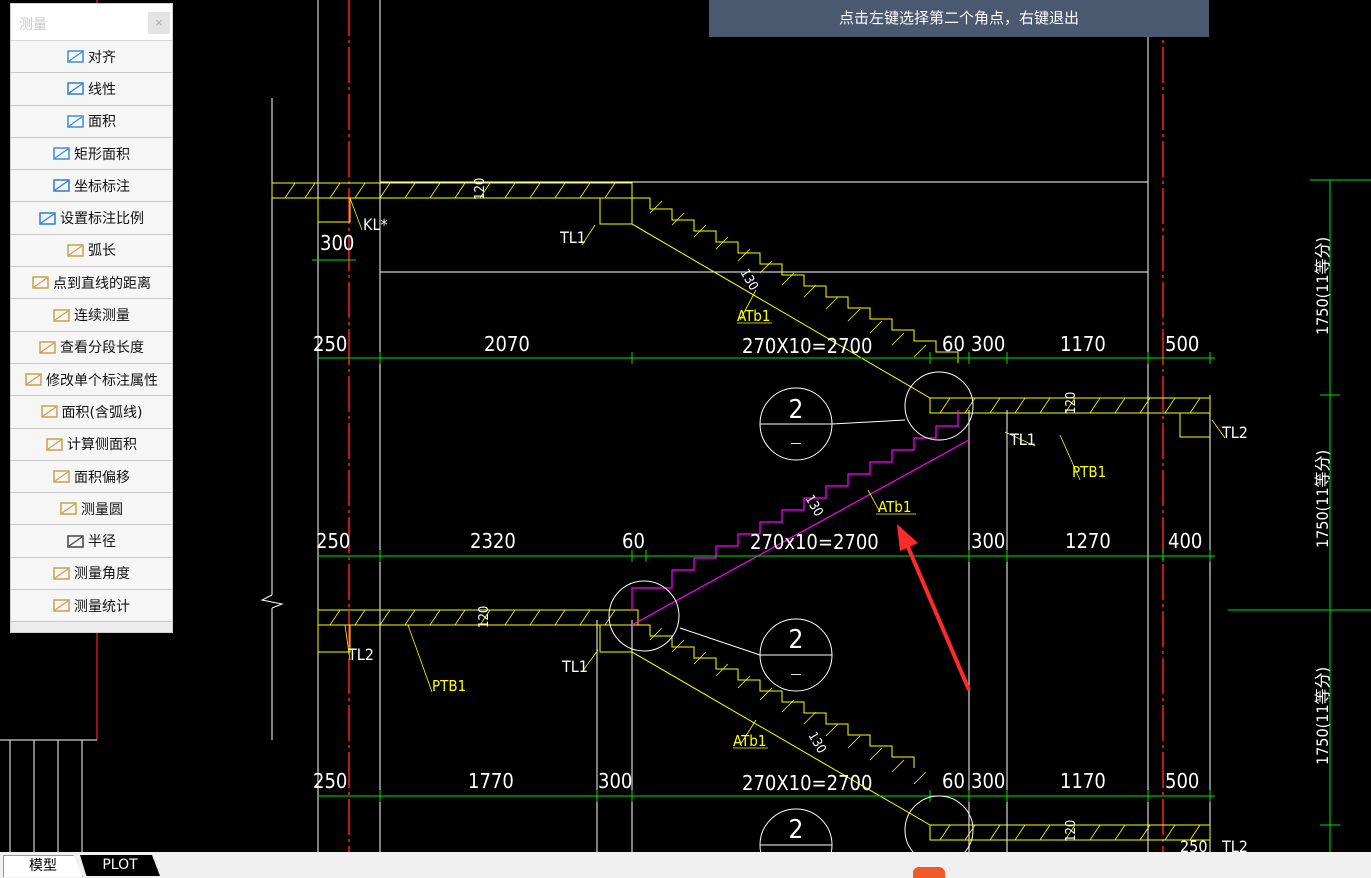  What do you see at coordinates (91, 380) in the screenshot?
I see `tool-edit-dimension: 修改单个标注属性` at bounding box center [91, 380].